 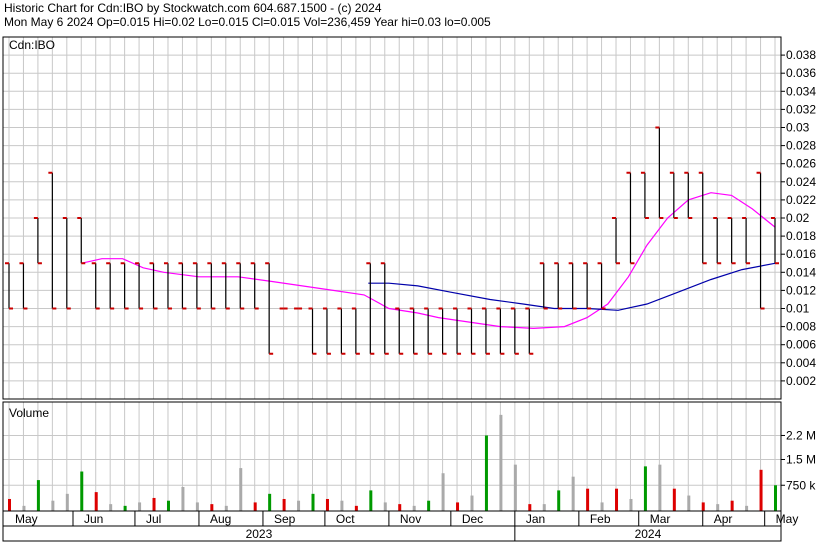 What do you see at coordinates (801, 435) in the screenshot?
I see `volume-ytick-label: 2.2 M` at bounding box center [801, 435].